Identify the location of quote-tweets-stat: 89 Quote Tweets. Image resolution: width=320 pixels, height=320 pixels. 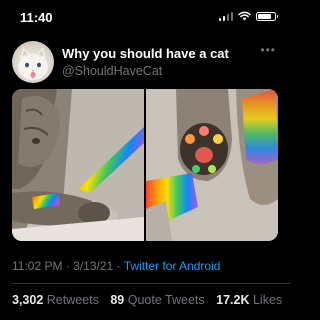
(157, 300).